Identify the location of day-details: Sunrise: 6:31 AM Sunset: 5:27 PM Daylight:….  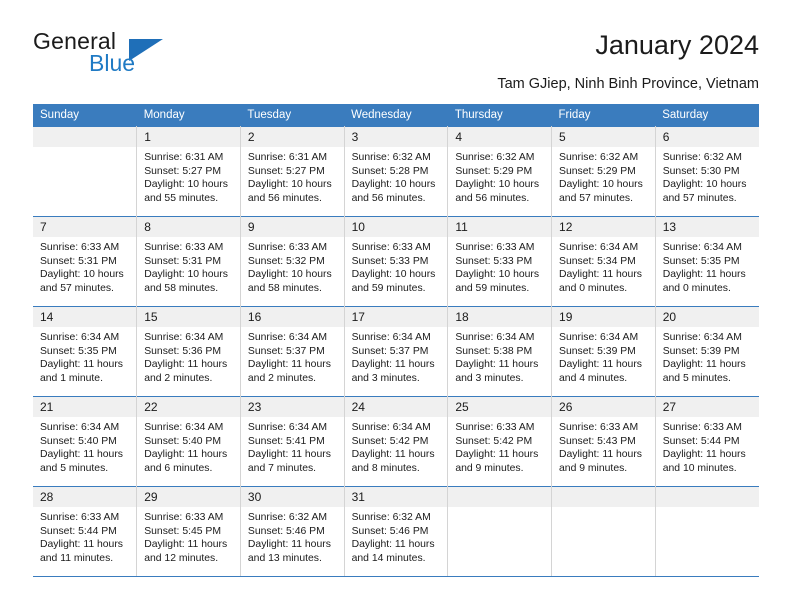
(188, 176).